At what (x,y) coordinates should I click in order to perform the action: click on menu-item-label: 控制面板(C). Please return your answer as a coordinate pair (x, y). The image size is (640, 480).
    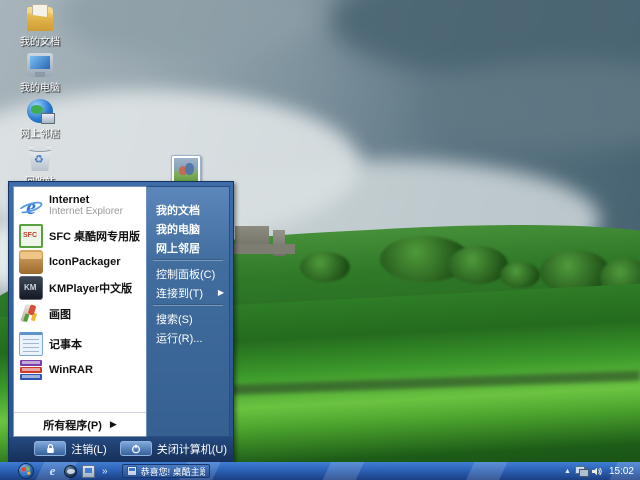
    Looking at the image, I should click on (186, 274).